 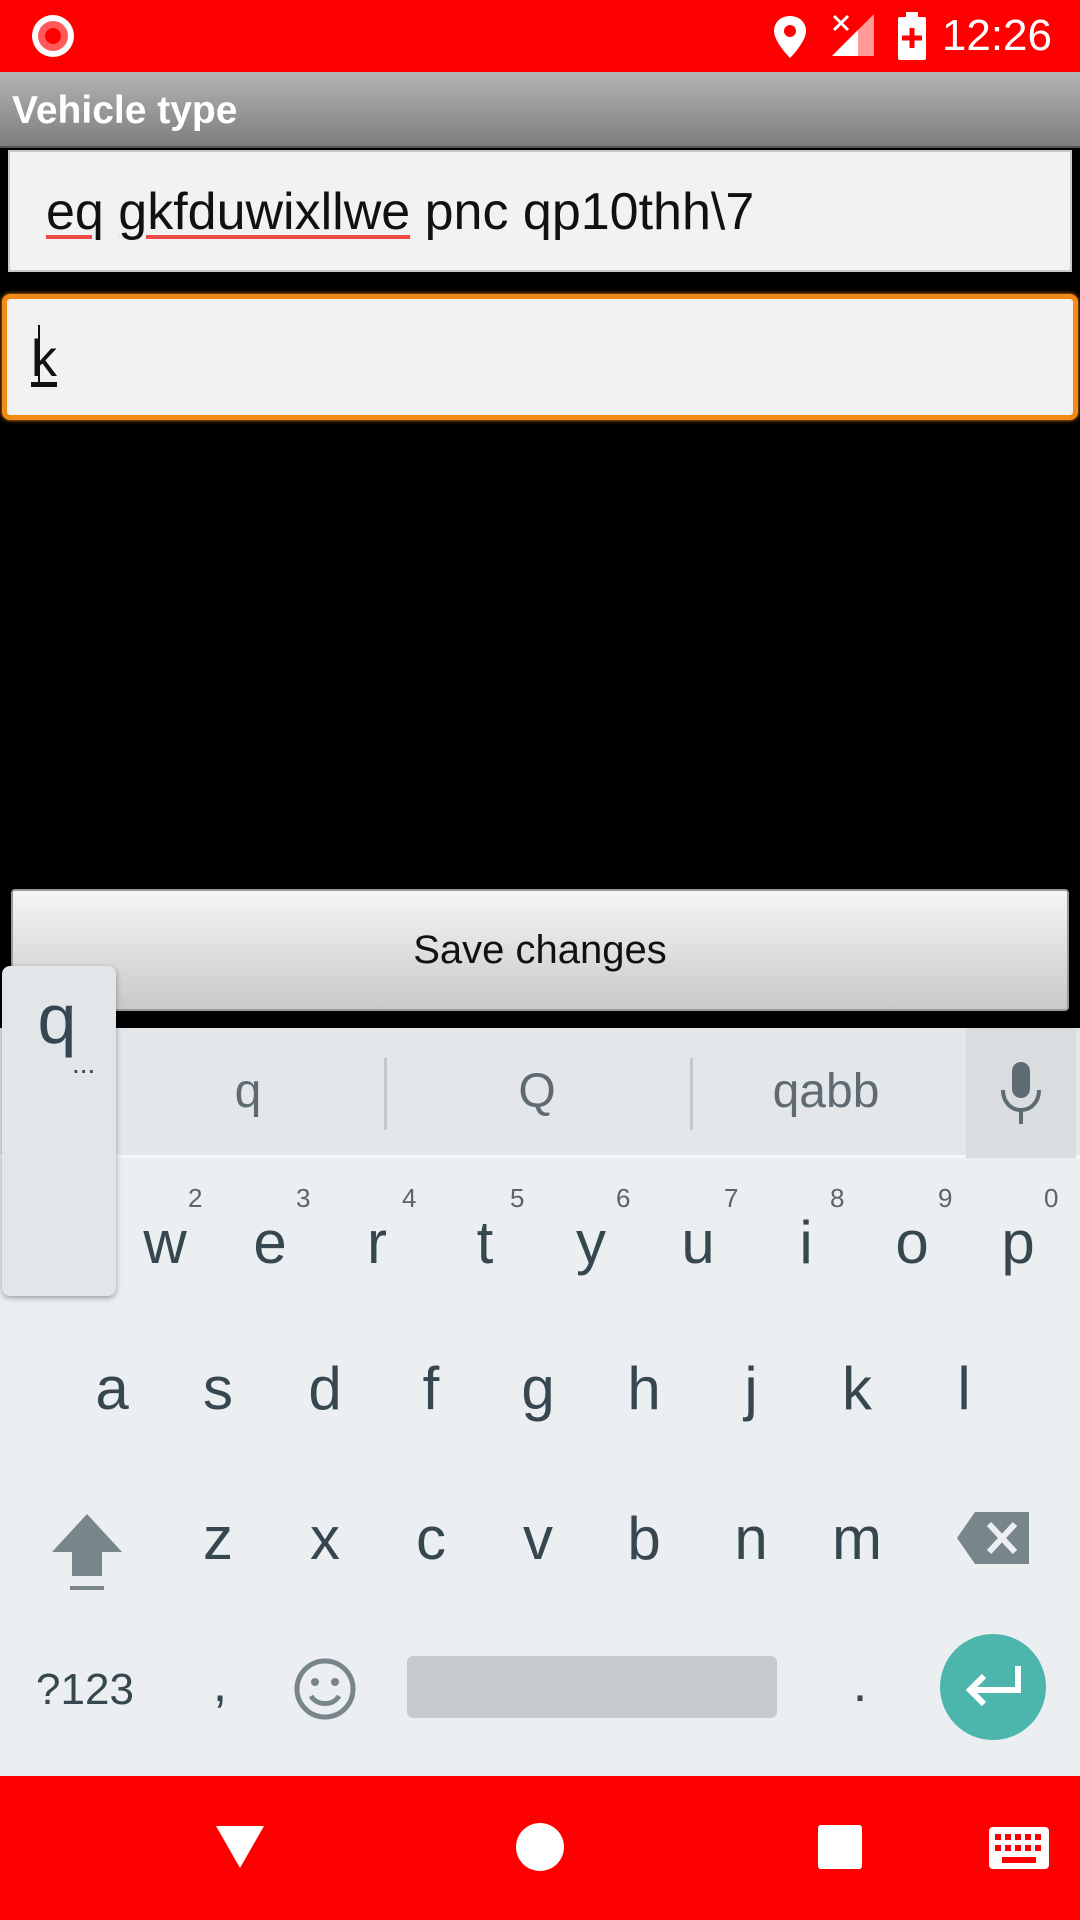 What do you see at coordinates (385, 1094) in the screenshot?
I see `suggestion-divider` at bounding box center [385, 1094].